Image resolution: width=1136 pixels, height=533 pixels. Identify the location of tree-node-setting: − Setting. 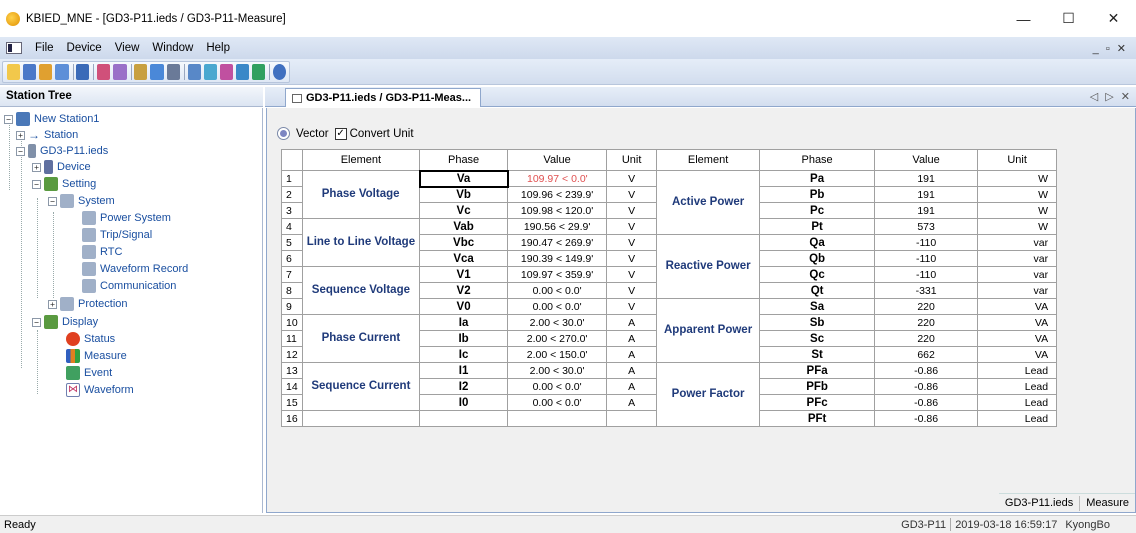
(64, 184).